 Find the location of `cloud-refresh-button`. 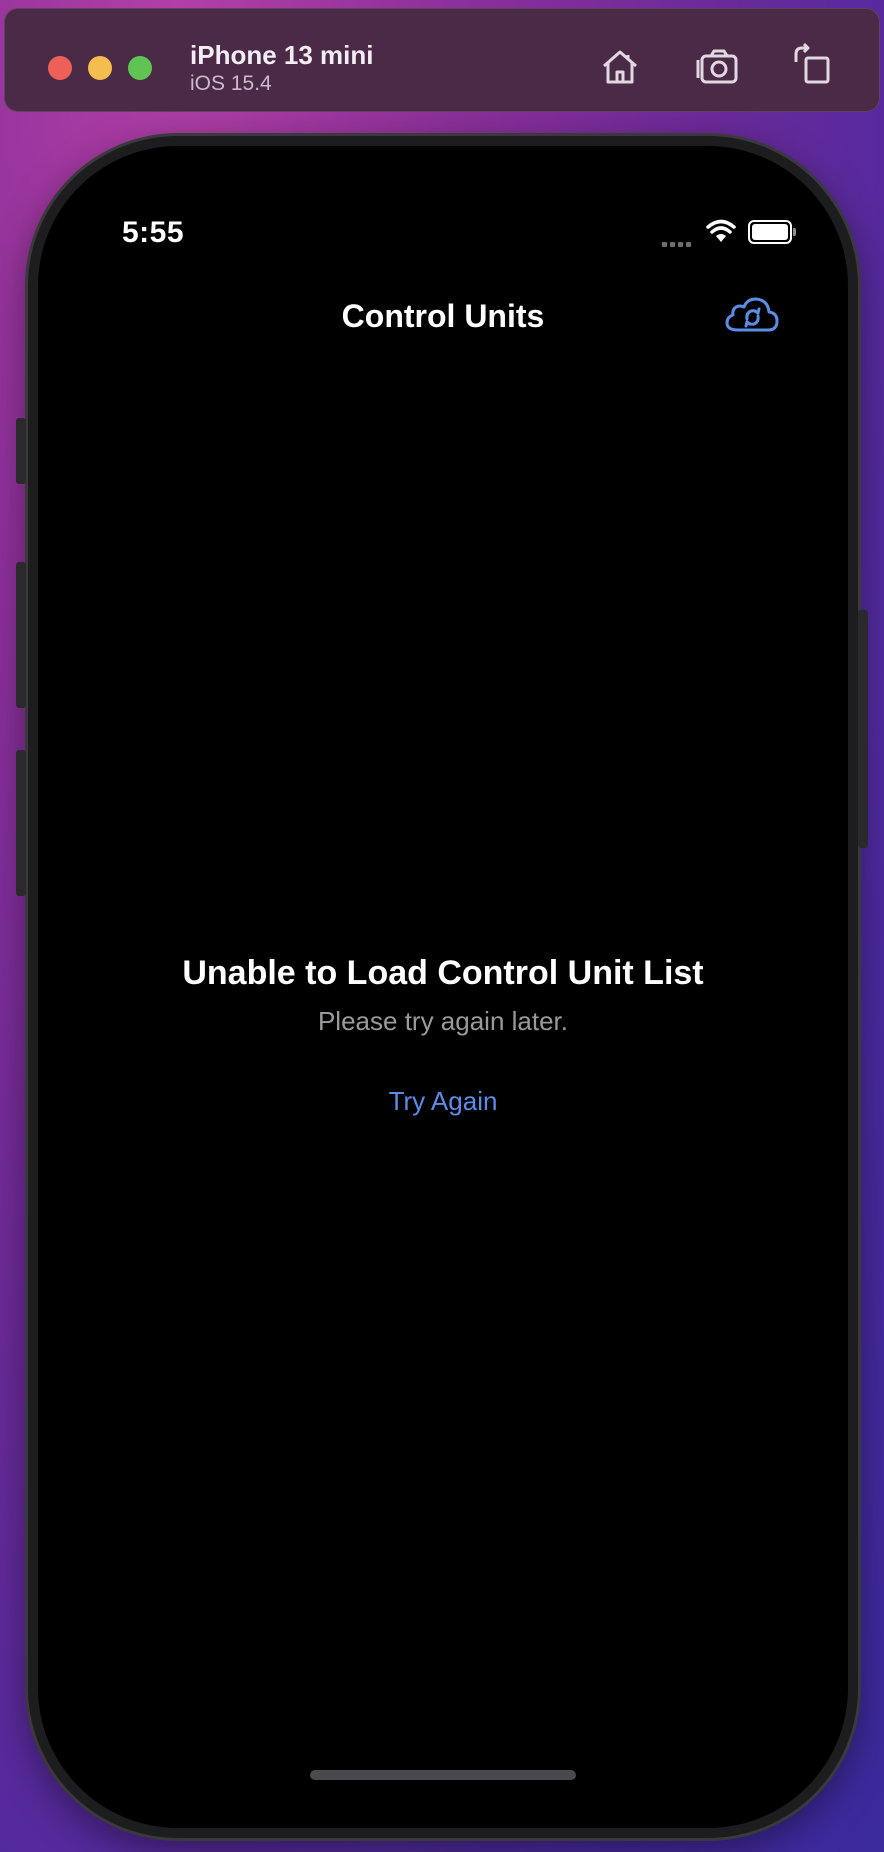

cloud-refresh-button is located at coordinates (752, 314).